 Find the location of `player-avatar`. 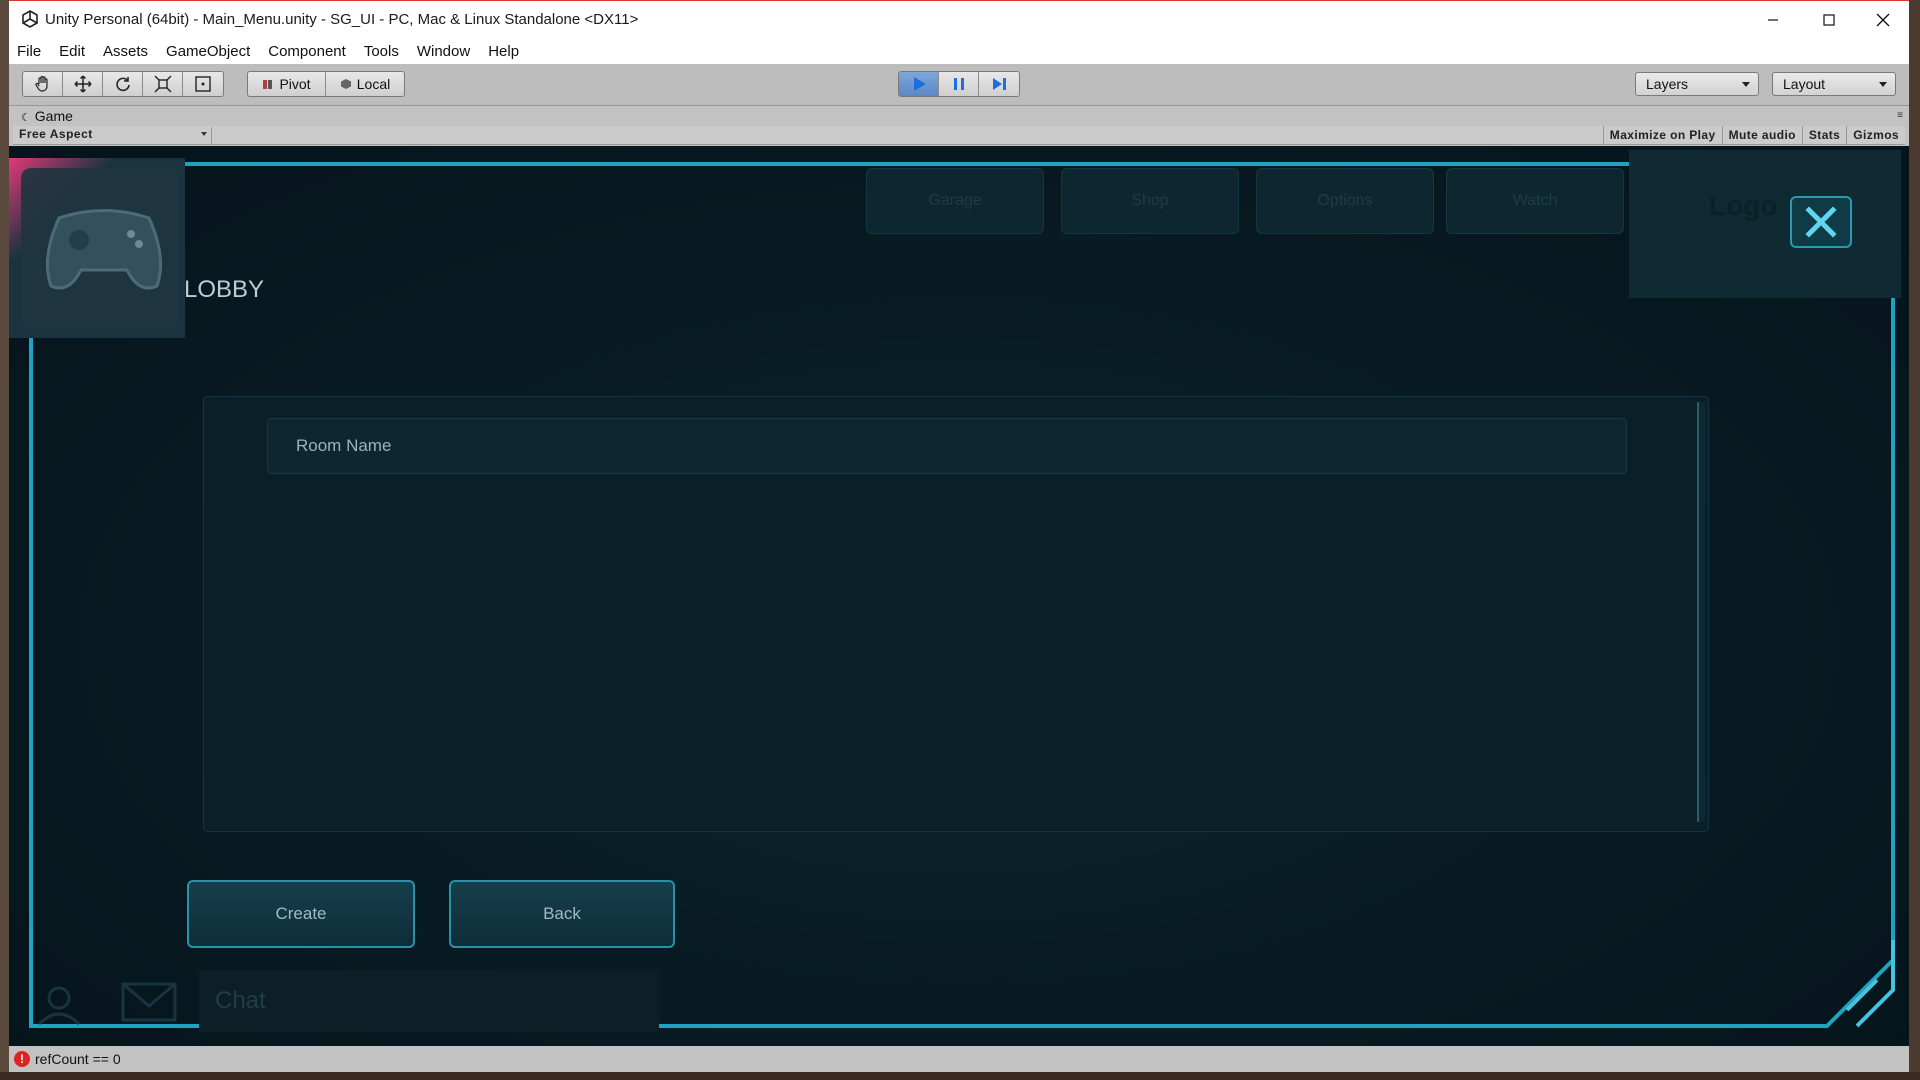

player-avatar is located at coordinates (97, 248).